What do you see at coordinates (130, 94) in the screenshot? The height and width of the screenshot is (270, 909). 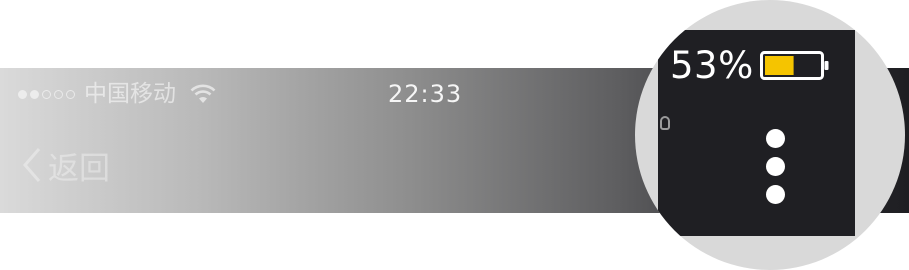 I see `carrier-label: 中国移动` at bounding box center [130, 94].